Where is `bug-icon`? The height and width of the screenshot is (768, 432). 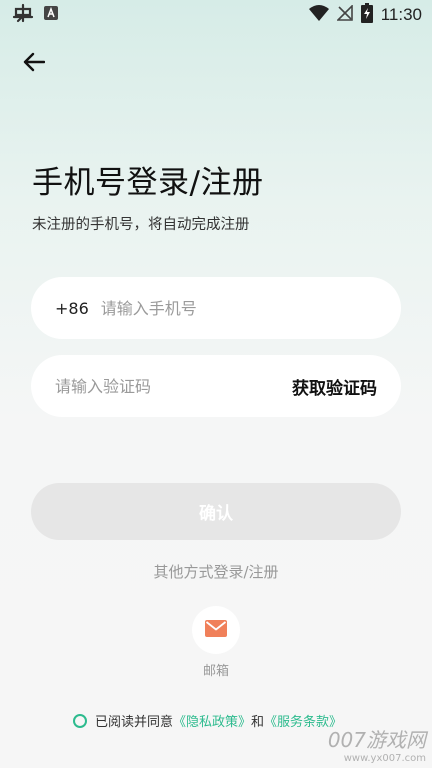
bug-icon is located at coordinates (23, 15).